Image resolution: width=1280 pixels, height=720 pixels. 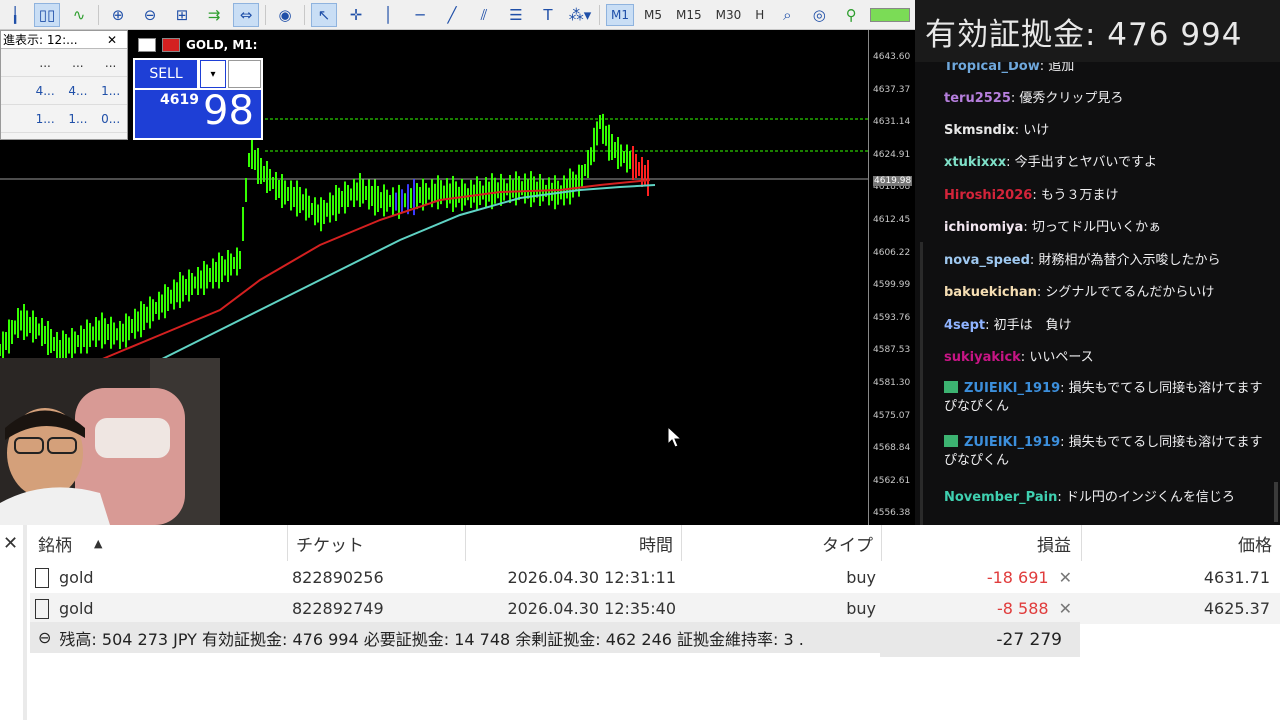 What do you see at coordinates (166, 74) in the screenshot?
I see `sell-button: SELL` at bounding box center [166, 74].